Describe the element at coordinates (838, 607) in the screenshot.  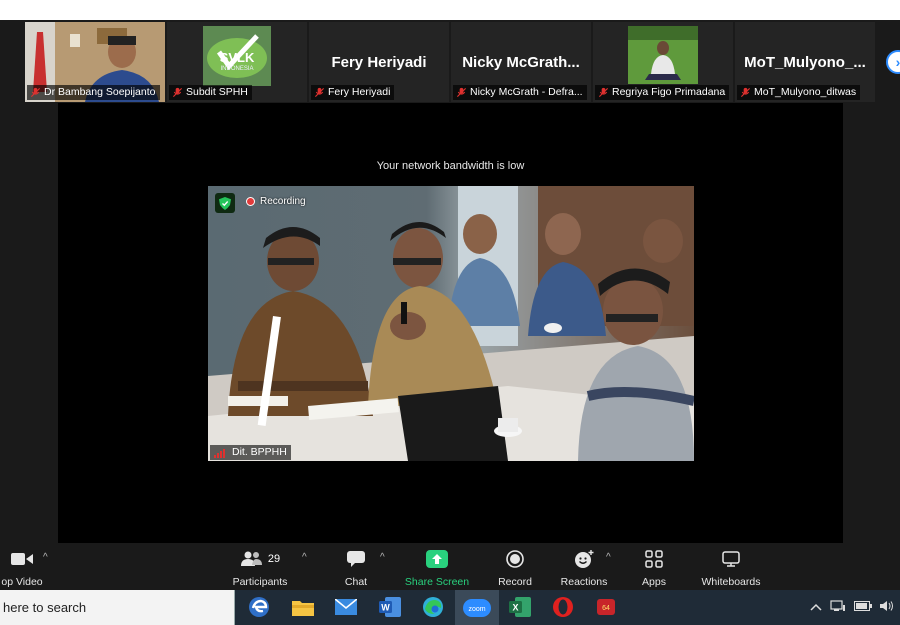
I see `network-icon` at that location.